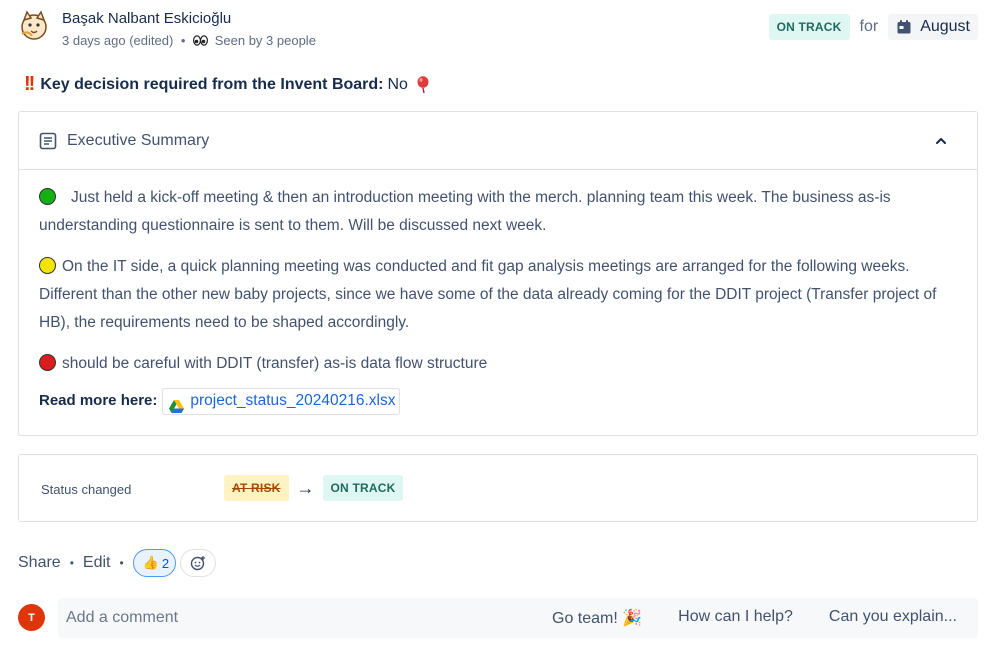  I want to click on double-exclamation-icon: !!, so click(29, 84).